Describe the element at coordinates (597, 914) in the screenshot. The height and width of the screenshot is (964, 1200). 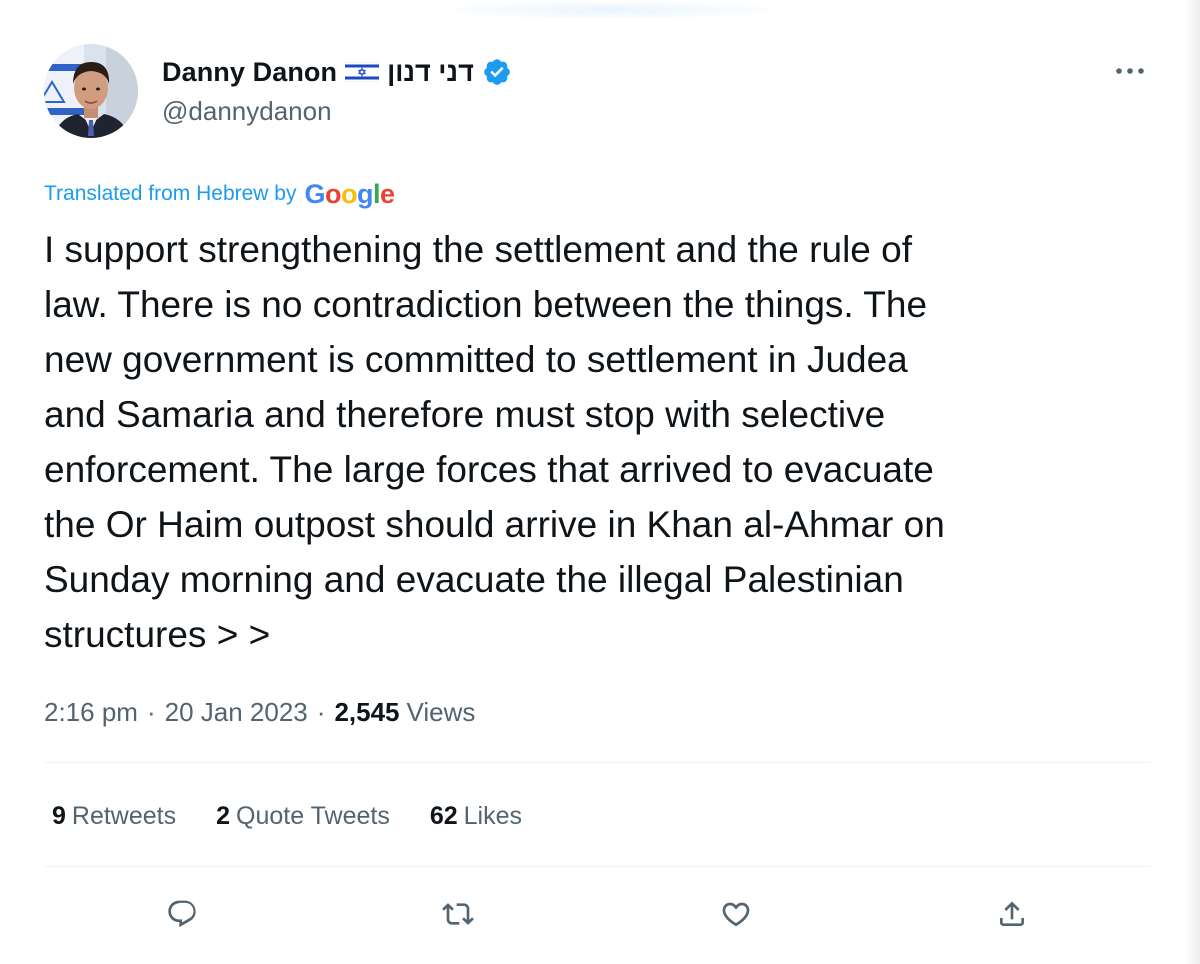
I see `action-bar` at that location.